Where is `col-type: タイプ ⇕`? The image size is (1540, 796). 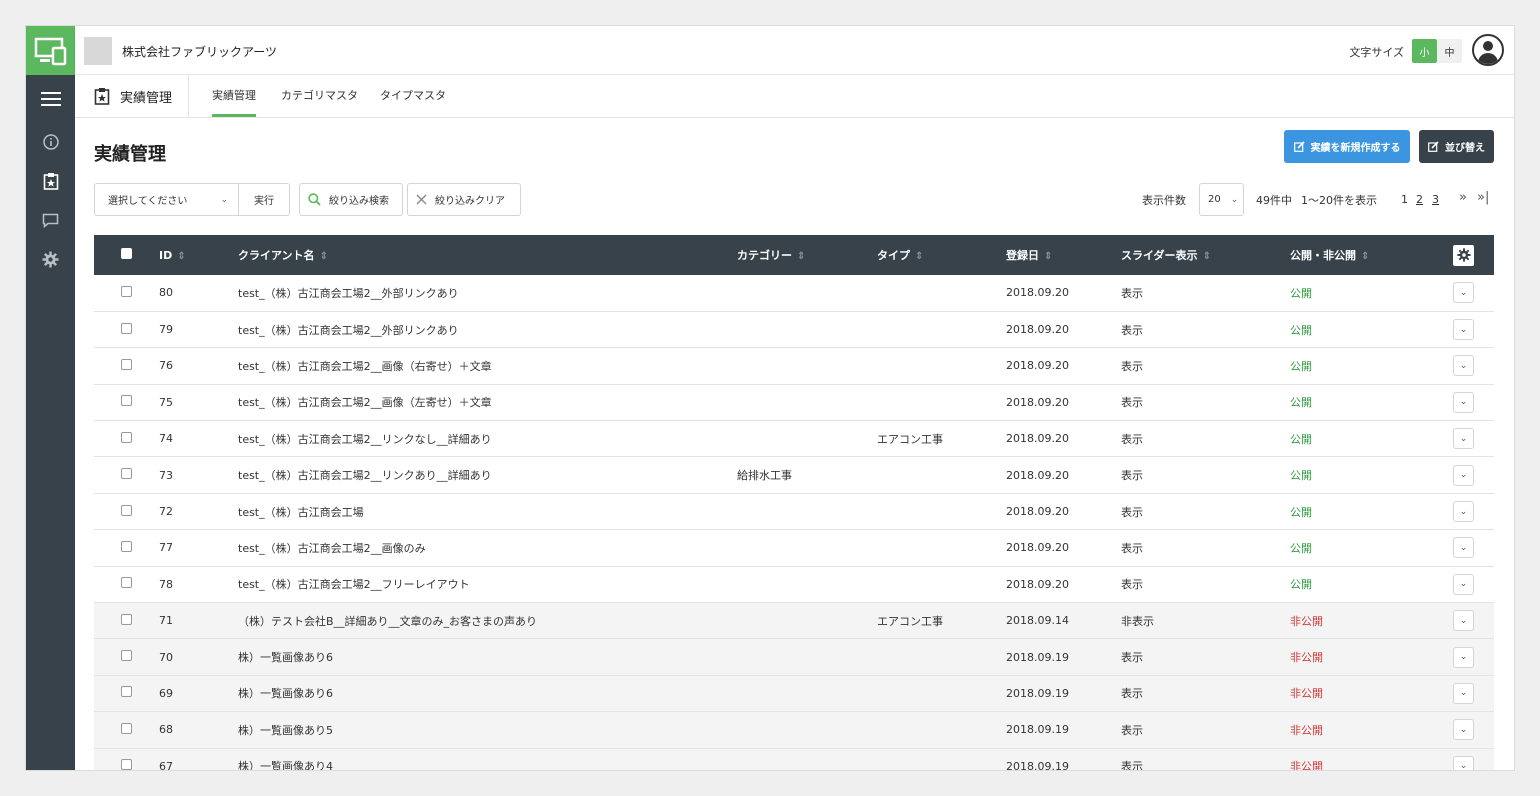
col-type: タイプ ⇕ is located at coordinates (941, 255).